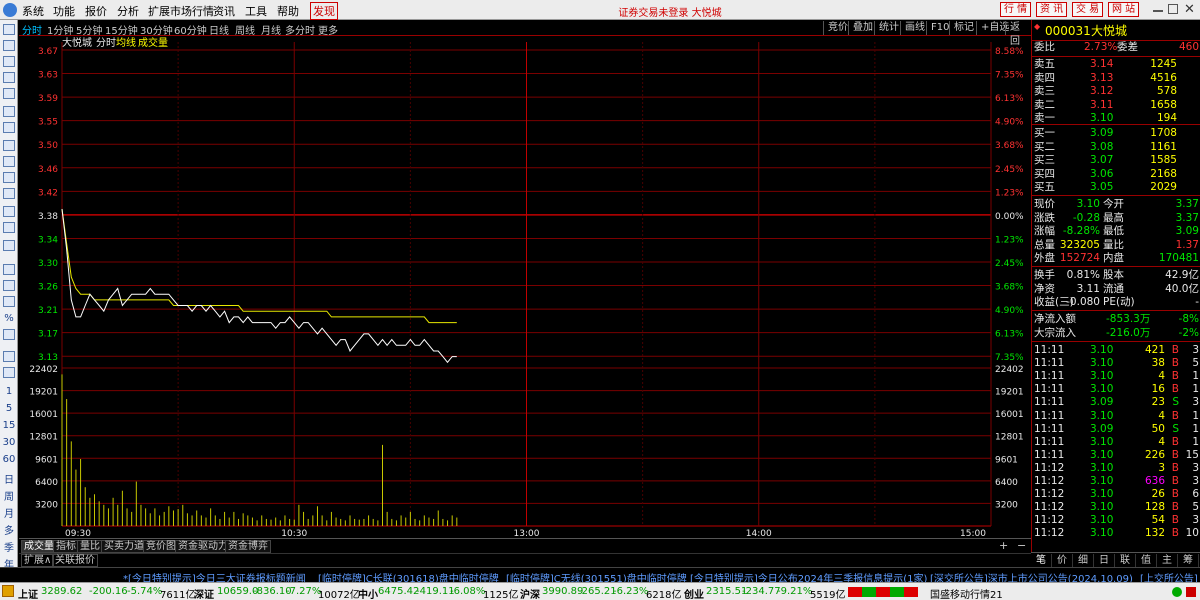 This screenshot has width=1200, height=600. Describe the element at coordinates (328, 29) in the screenshot. I see `tab-more: 更多` at that location.